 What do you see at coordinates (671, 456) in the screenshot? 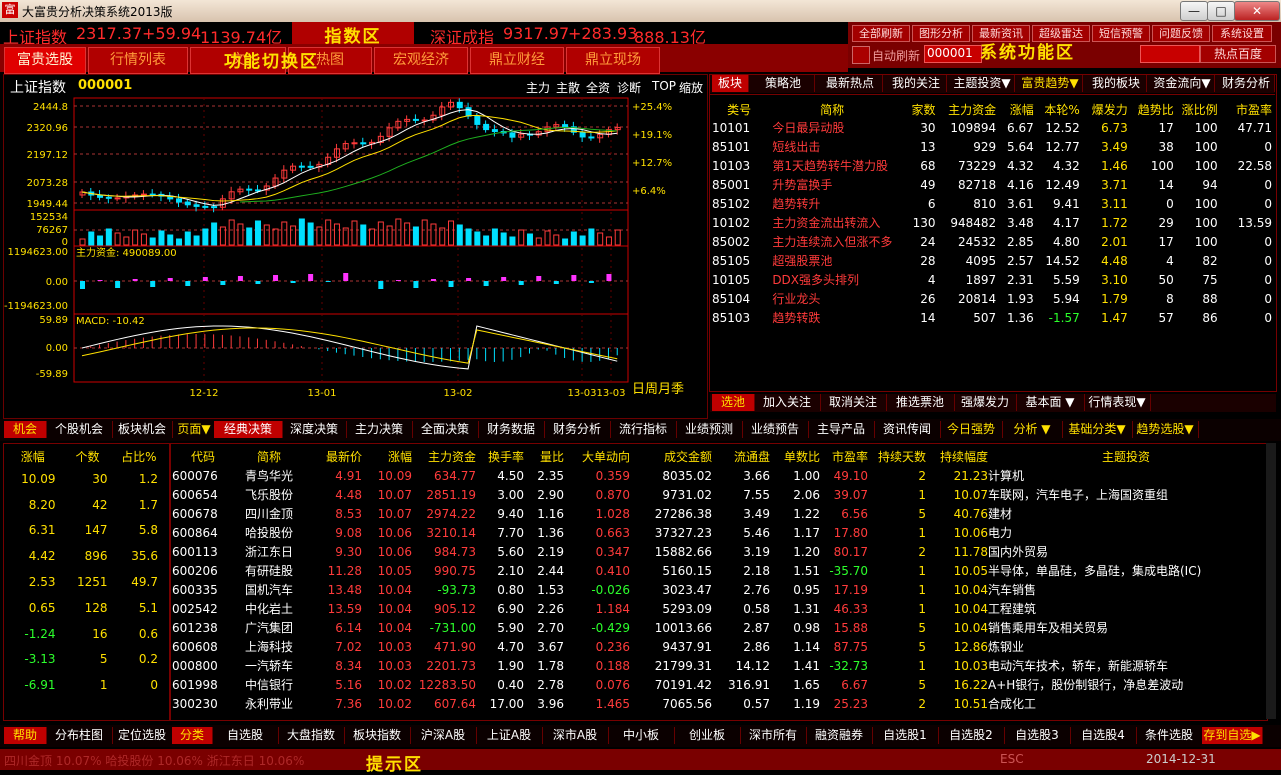
I see `stock-header-cell: 成交金额` at bounding box center [671, 456].